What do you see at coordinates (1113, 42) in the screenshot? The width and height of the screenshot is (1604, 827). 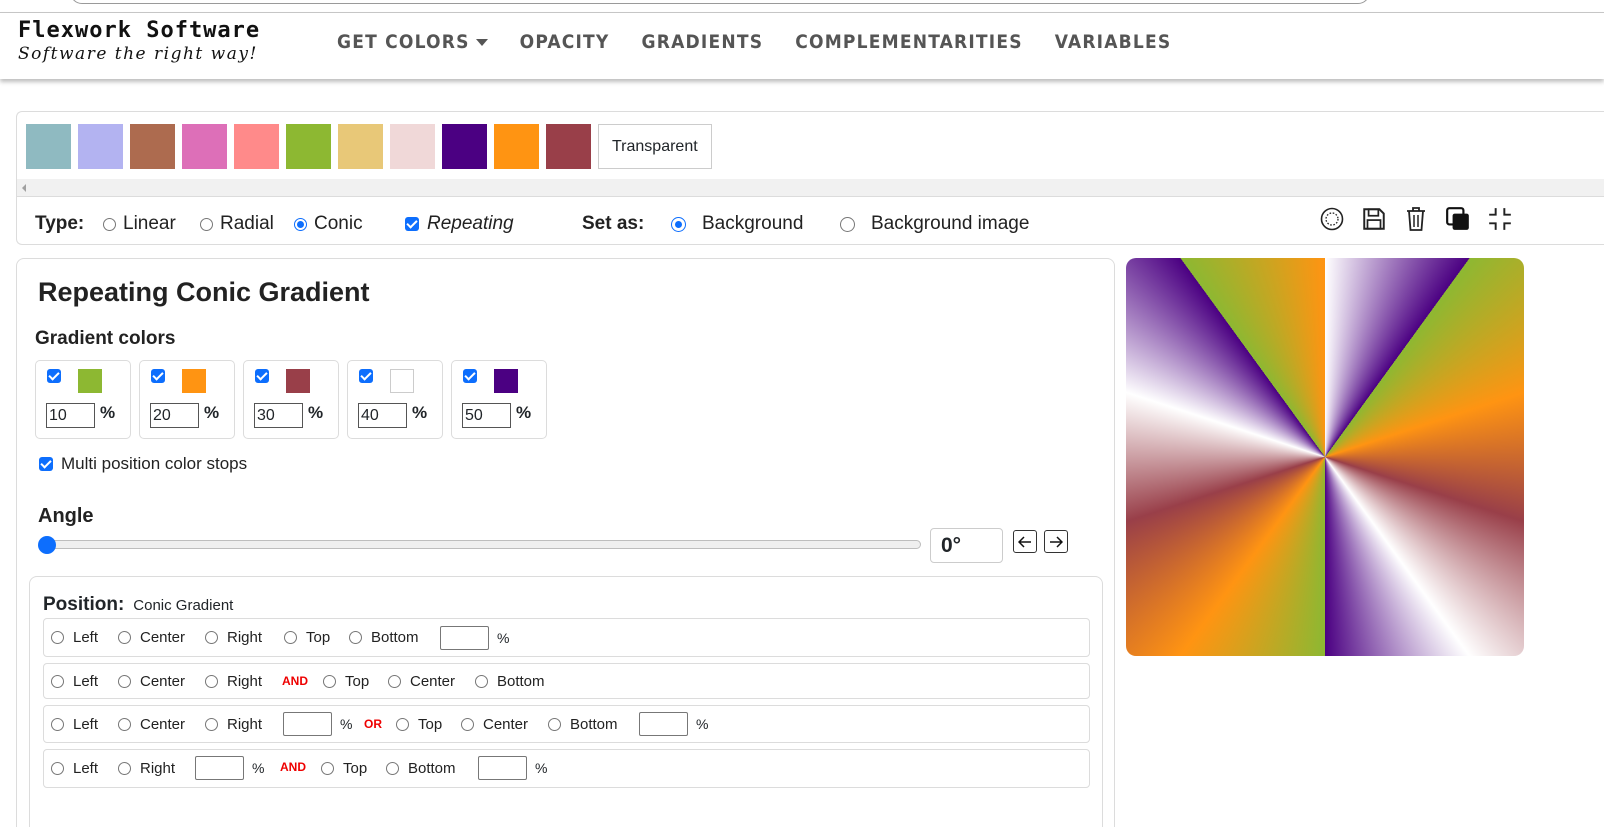 I see `nav-variables: VARIABLES` at bounding box center [1113, 42].